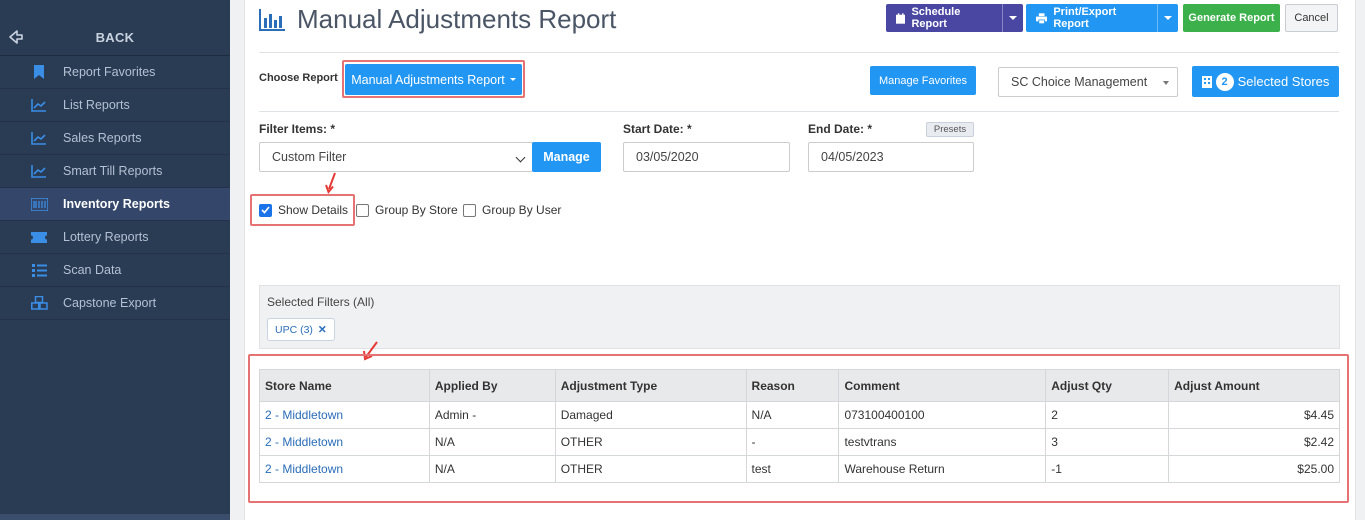 Image resolution: width=1365 pixels, height=520 pixels. What do you see at coordinates (492, 385) in the screenshot?
I see `column-header: Applied By` at bounding box center [492, 385].